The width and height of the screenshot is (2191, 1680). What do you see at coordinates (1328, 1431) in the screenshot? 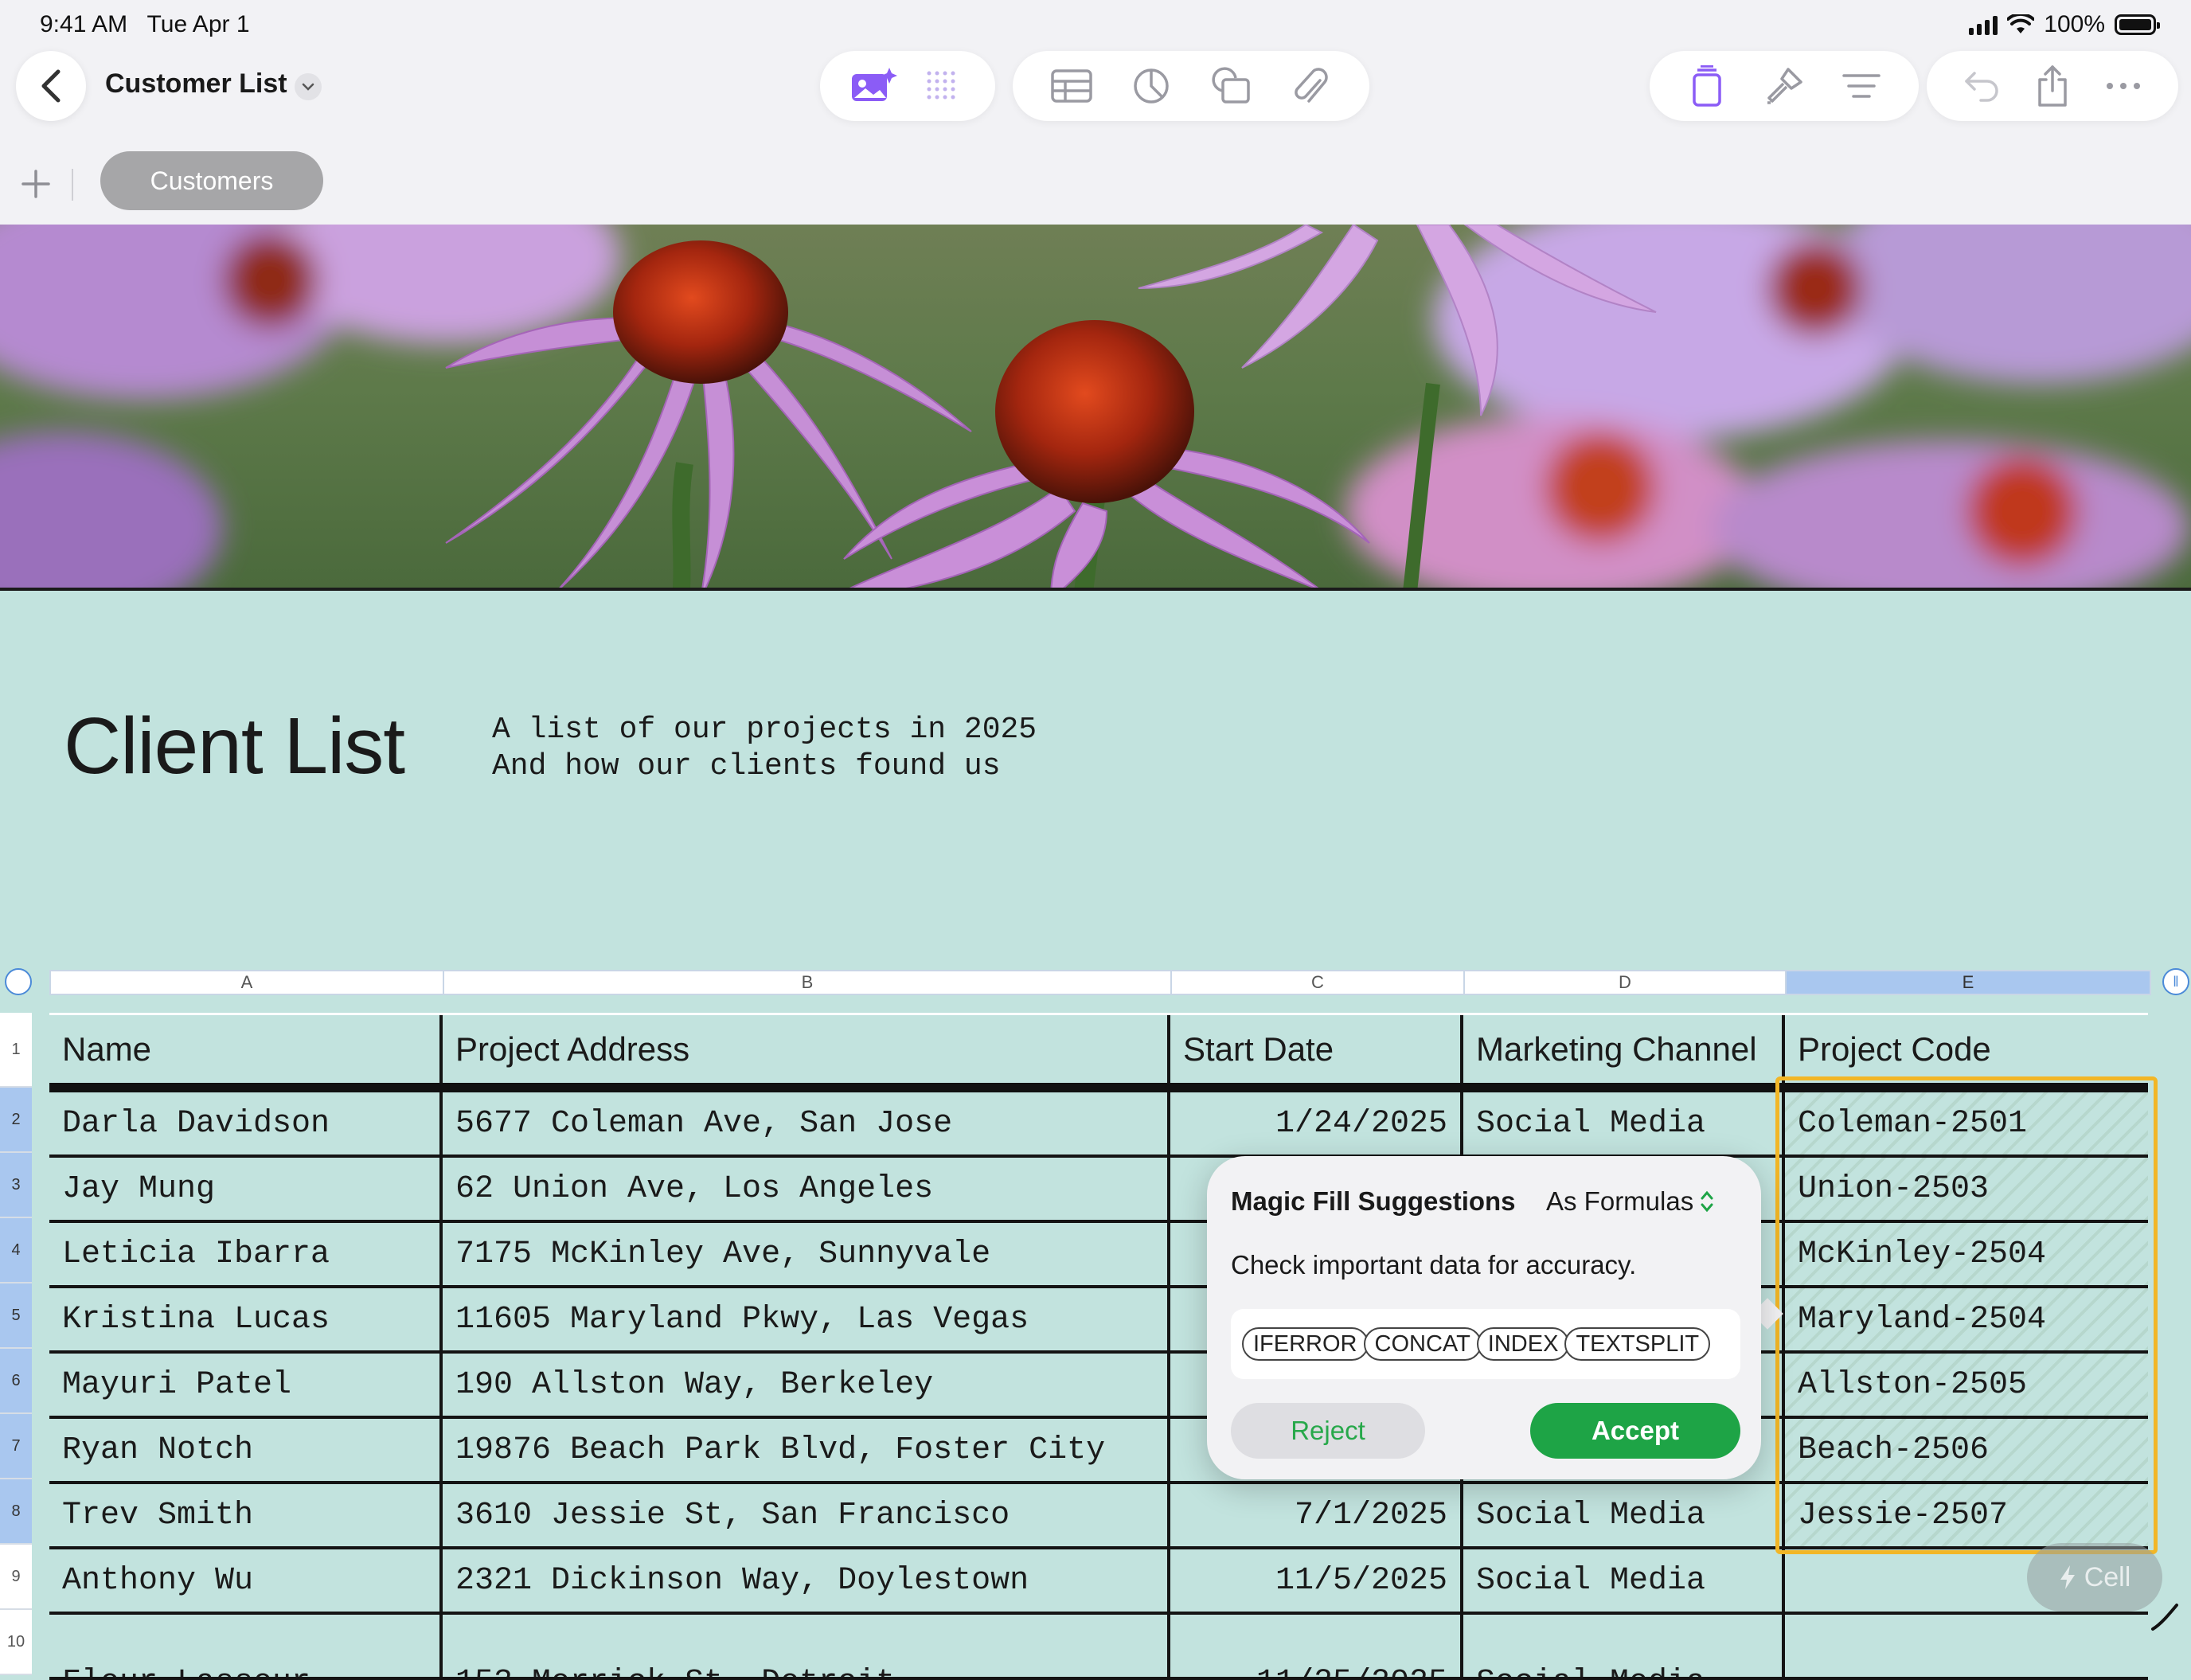
I see `reject-button: Reject` at bounding box center [1328, 1431].